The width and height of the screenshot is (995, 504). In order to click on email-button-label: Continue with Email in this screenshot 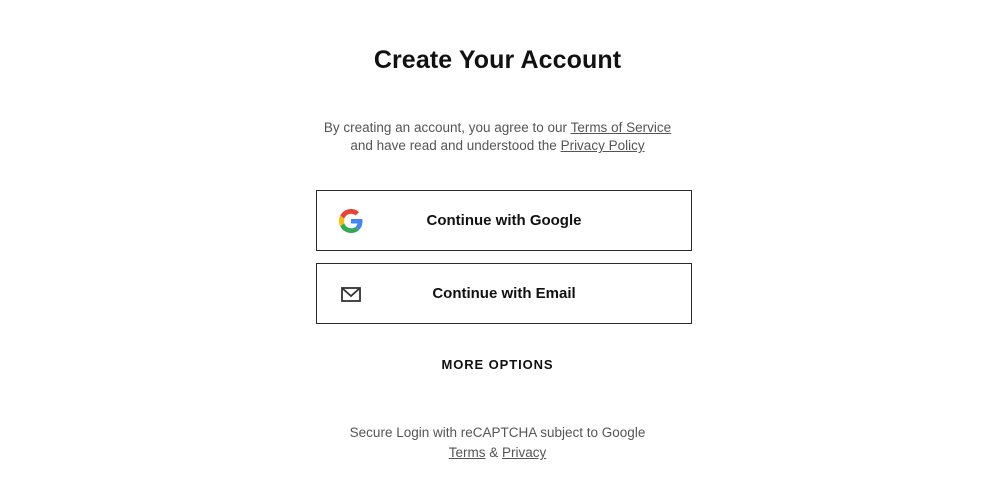, I will do `click(504, 293)`.